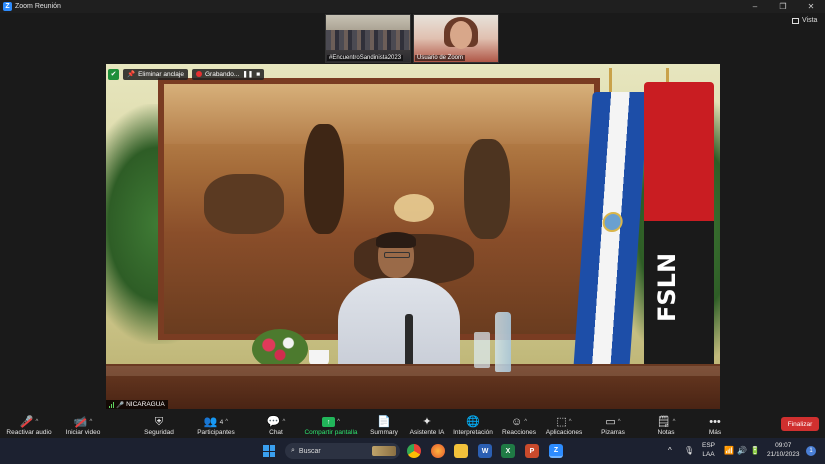  I want to click on unpin-button: 📌 Eliminar anclaje, so click(155, 74).